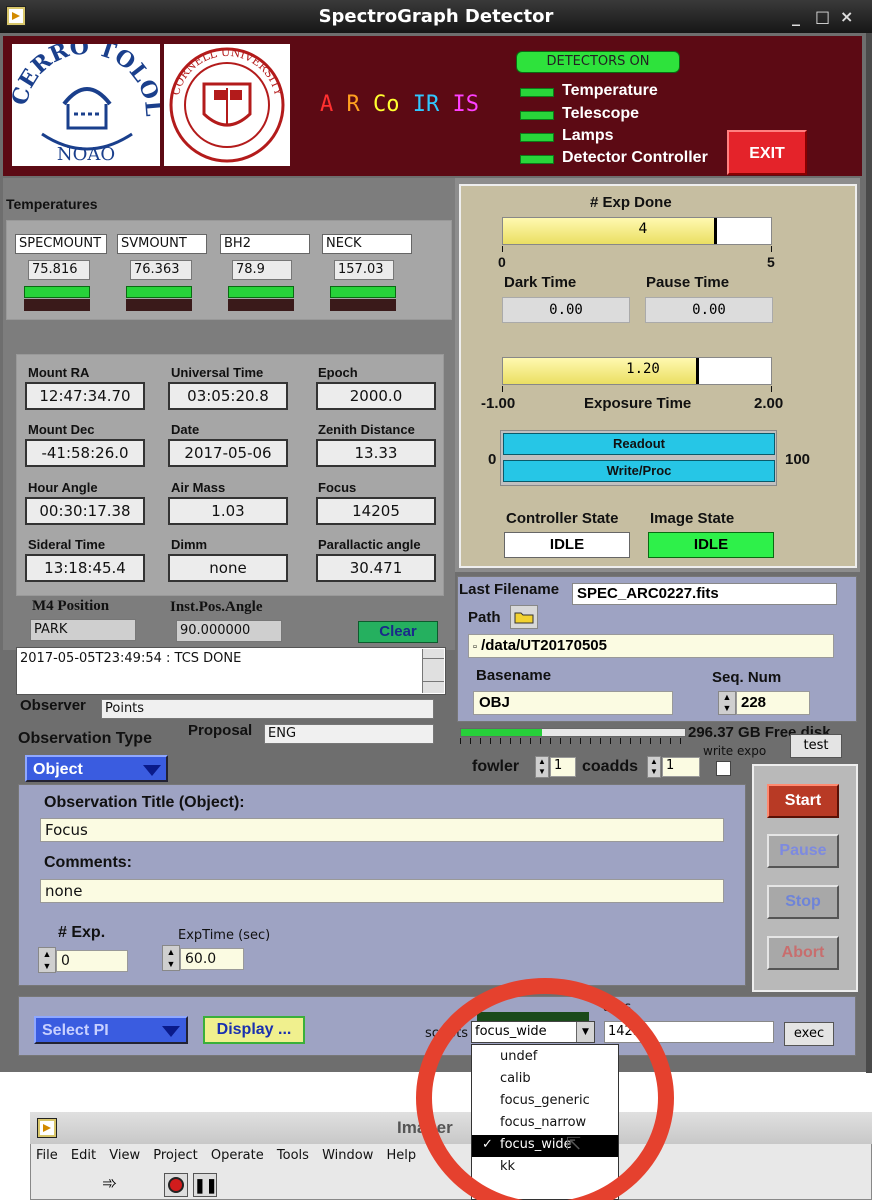 This screenshot has width=872, height=1200. I want to click on fowler-stepper: ▲ ▼, so click(542, 767).